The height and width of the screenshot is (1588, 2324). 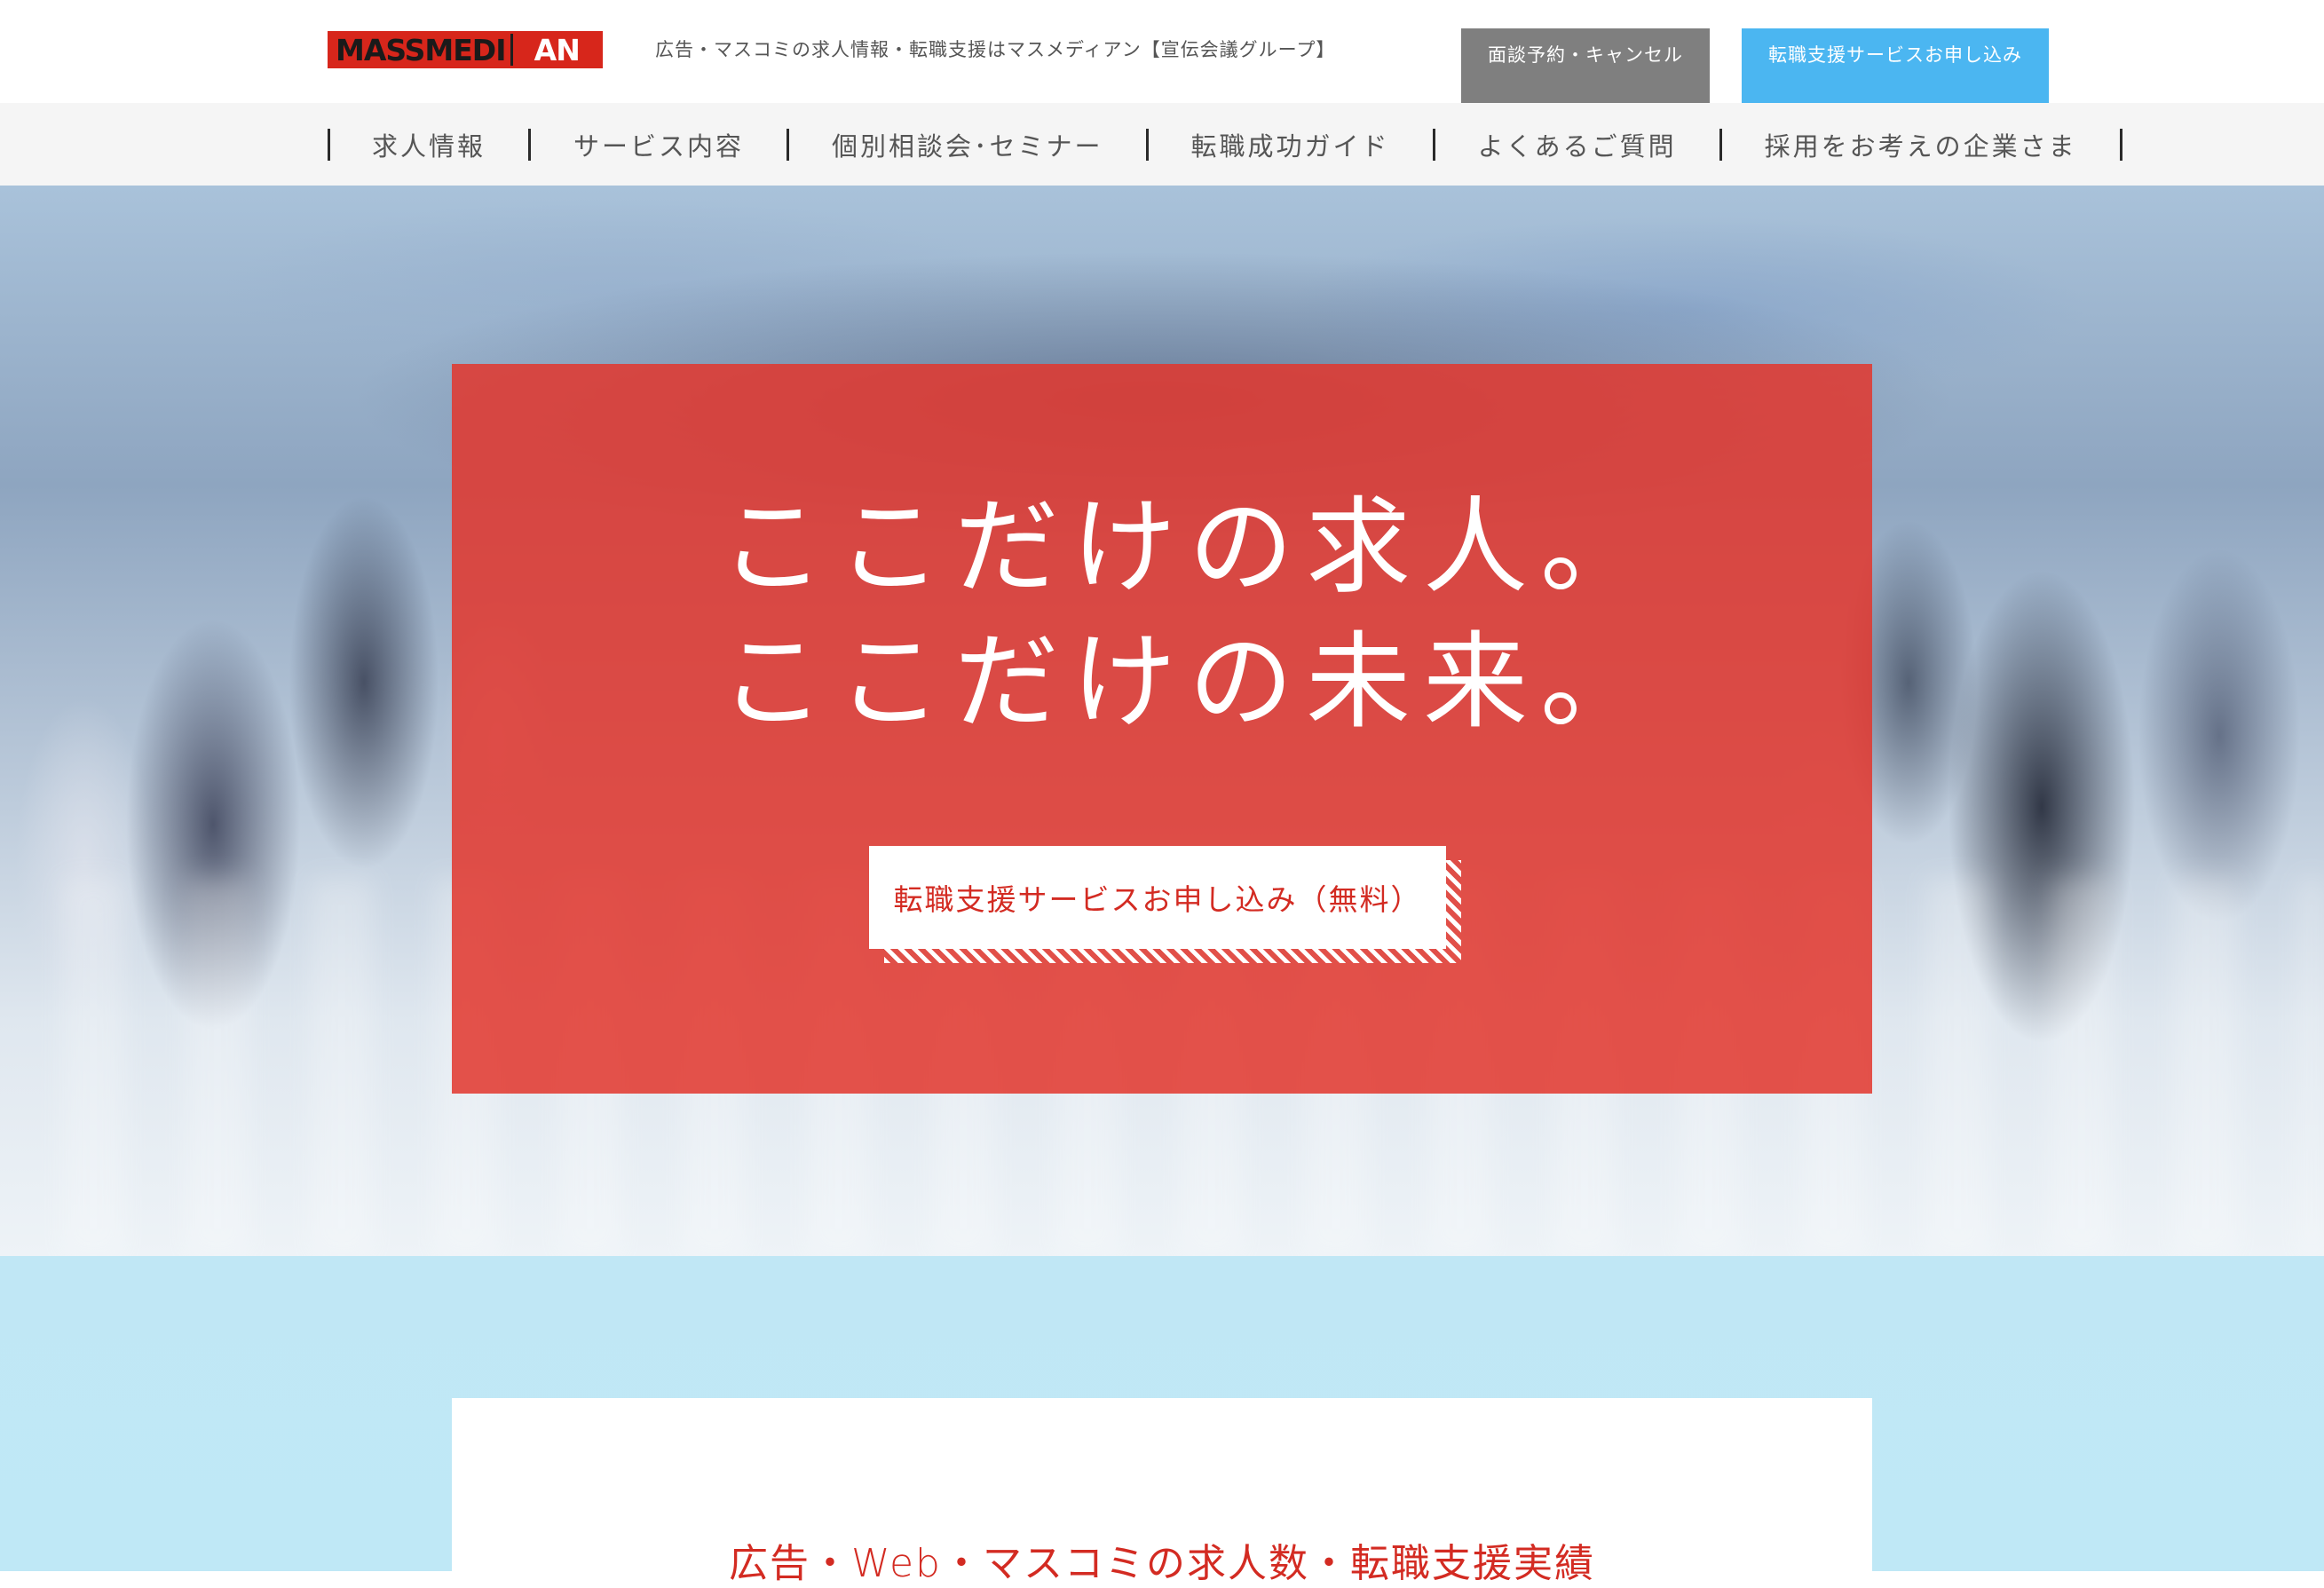 I want to click on hero-headline-line1: ここだけの求人。, so click(x=1188, y=547).